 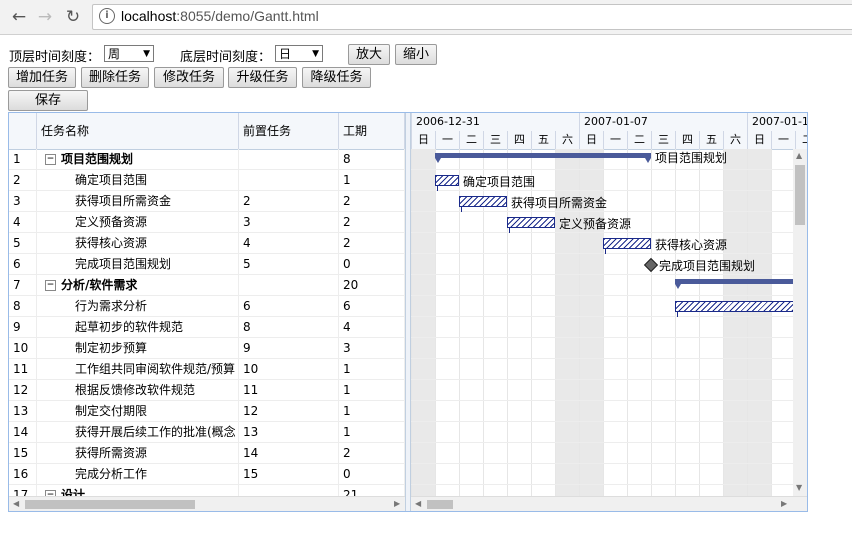 What do you see at coordinates (416, 54) in the screenshot?
I see `zoom-out-button: 缩小` at bounding box center [416, 54].